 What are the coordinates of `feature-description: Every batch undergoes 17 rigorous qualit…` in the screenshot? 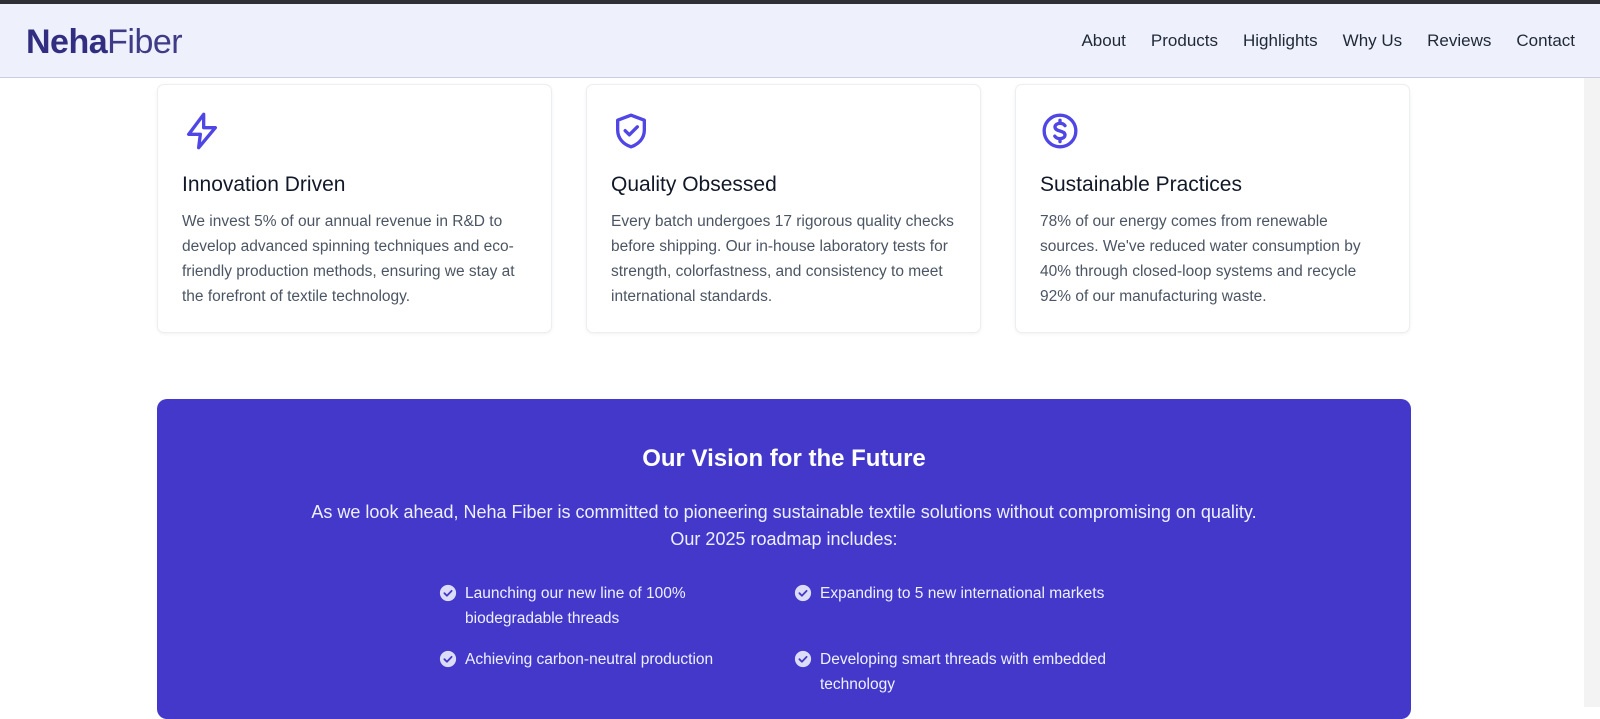 It's located at (782, 259).